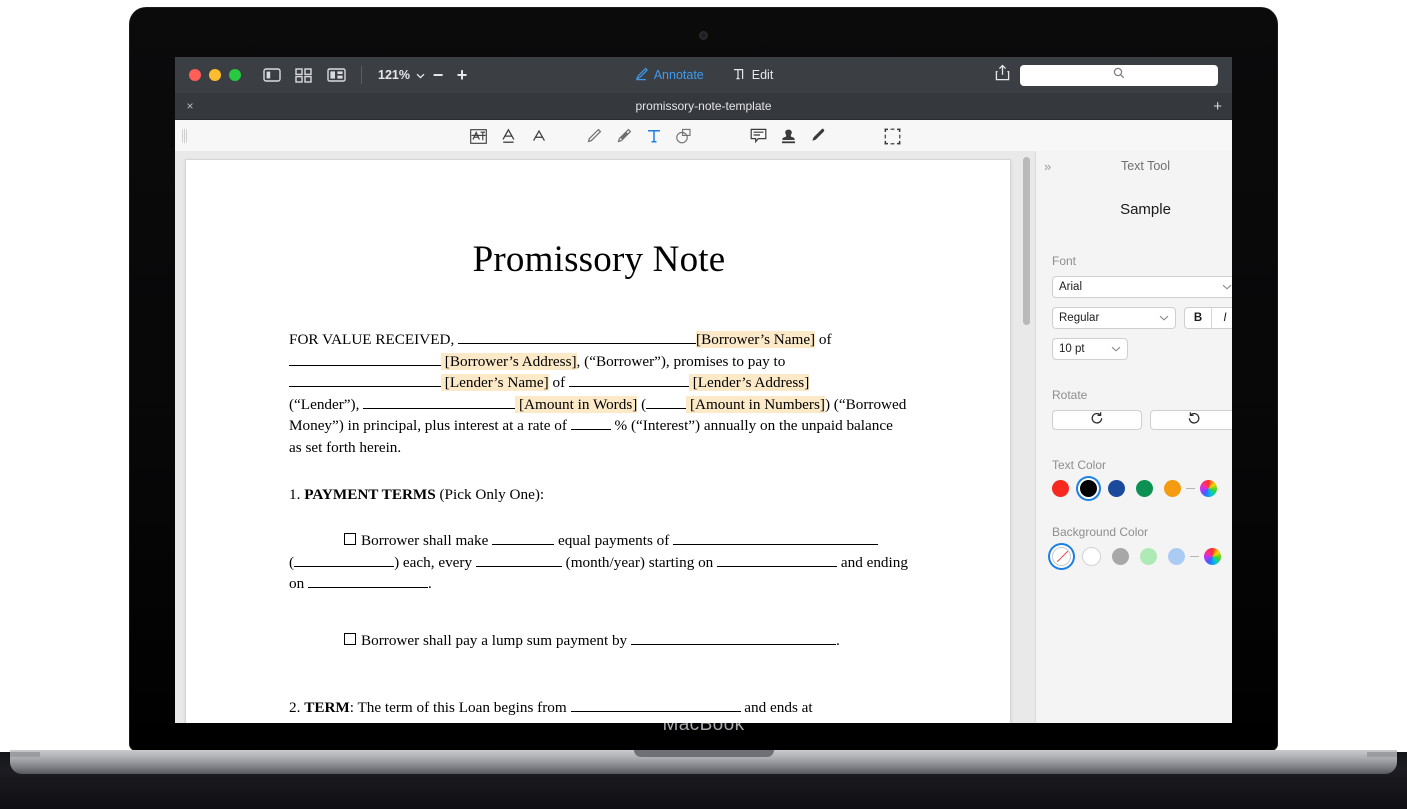 The width and height of the screenshot is (1407, 809). Describe the element at coordinates (599, 495) in the screenshot. I see `section-1-heading: 1. PAYMENT TERMS (Pick Only One):` at that location.